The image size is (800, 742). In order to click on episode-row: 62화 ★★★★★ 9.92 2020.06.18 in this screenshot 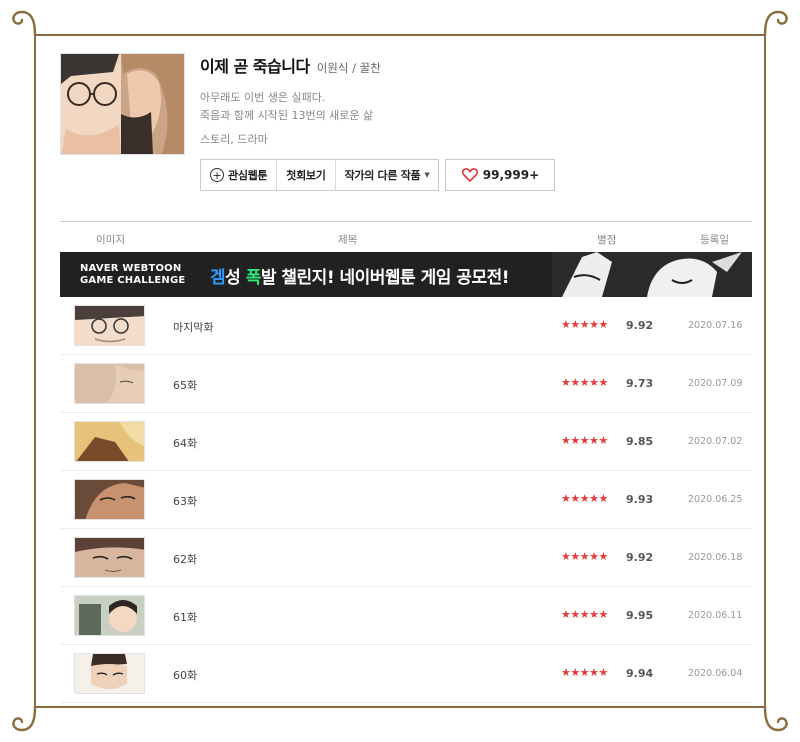, I will do `click(406, 558)`.